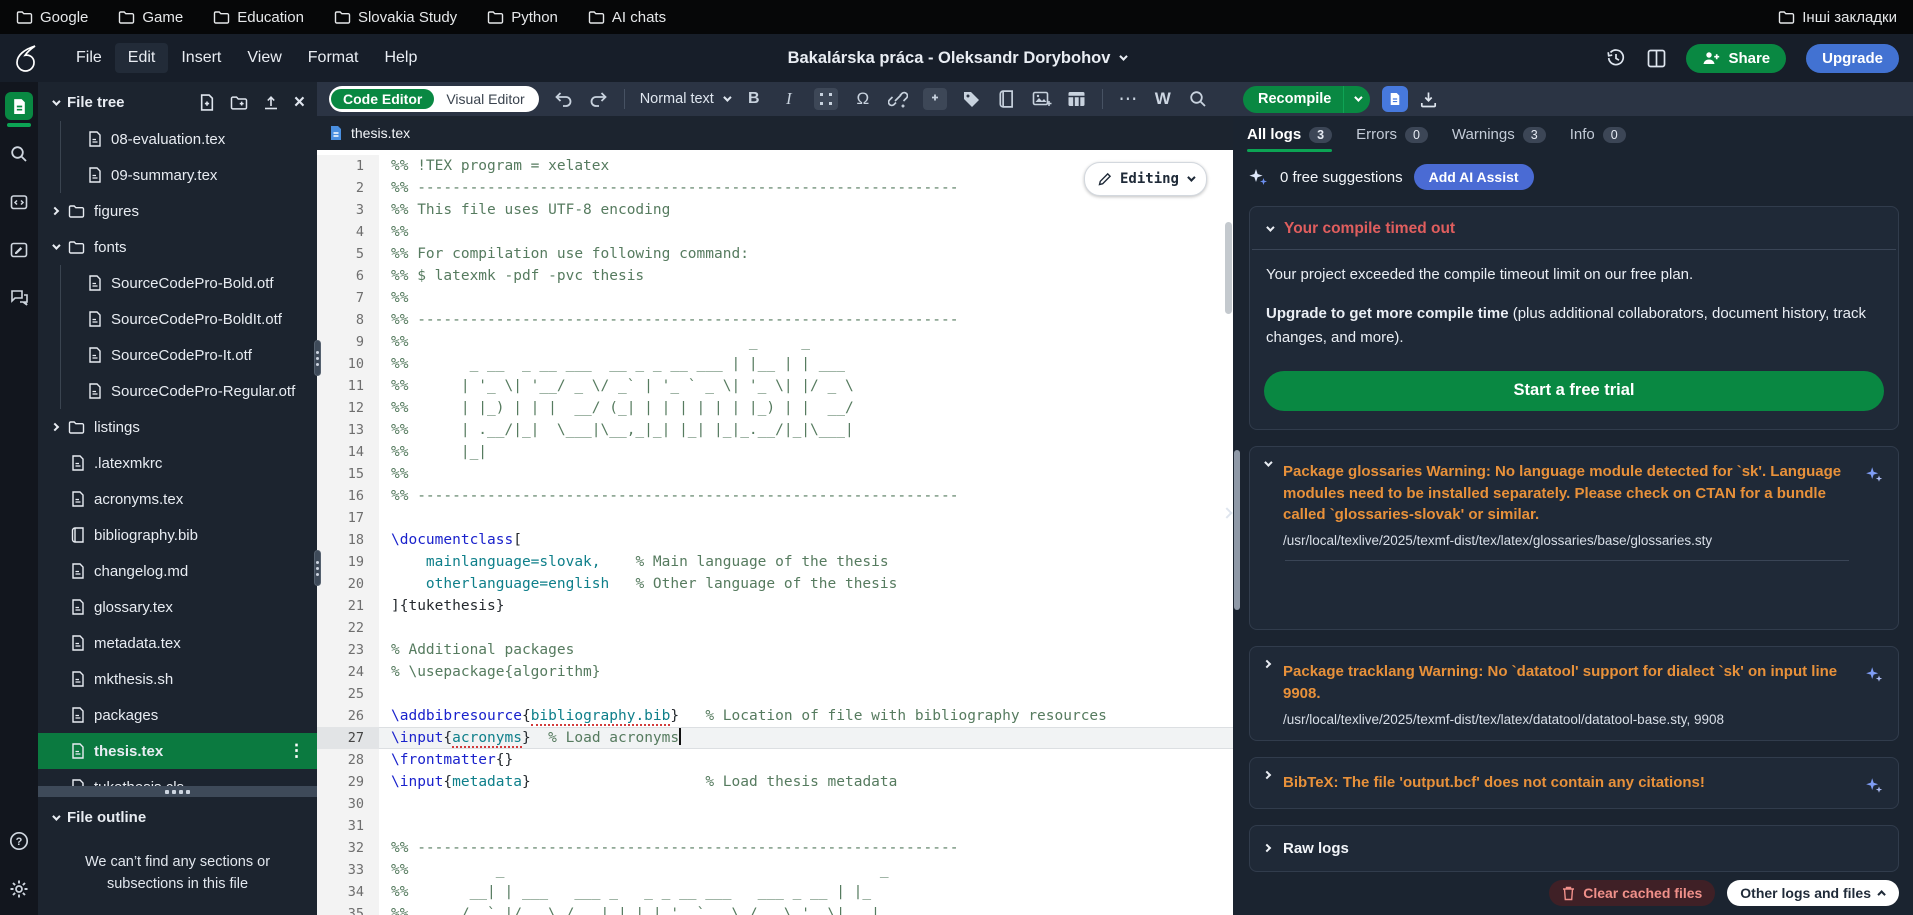  Describe the element at coordinates (775, 474) in the screenshot. I see `code-line-15: 15%%` at that location.